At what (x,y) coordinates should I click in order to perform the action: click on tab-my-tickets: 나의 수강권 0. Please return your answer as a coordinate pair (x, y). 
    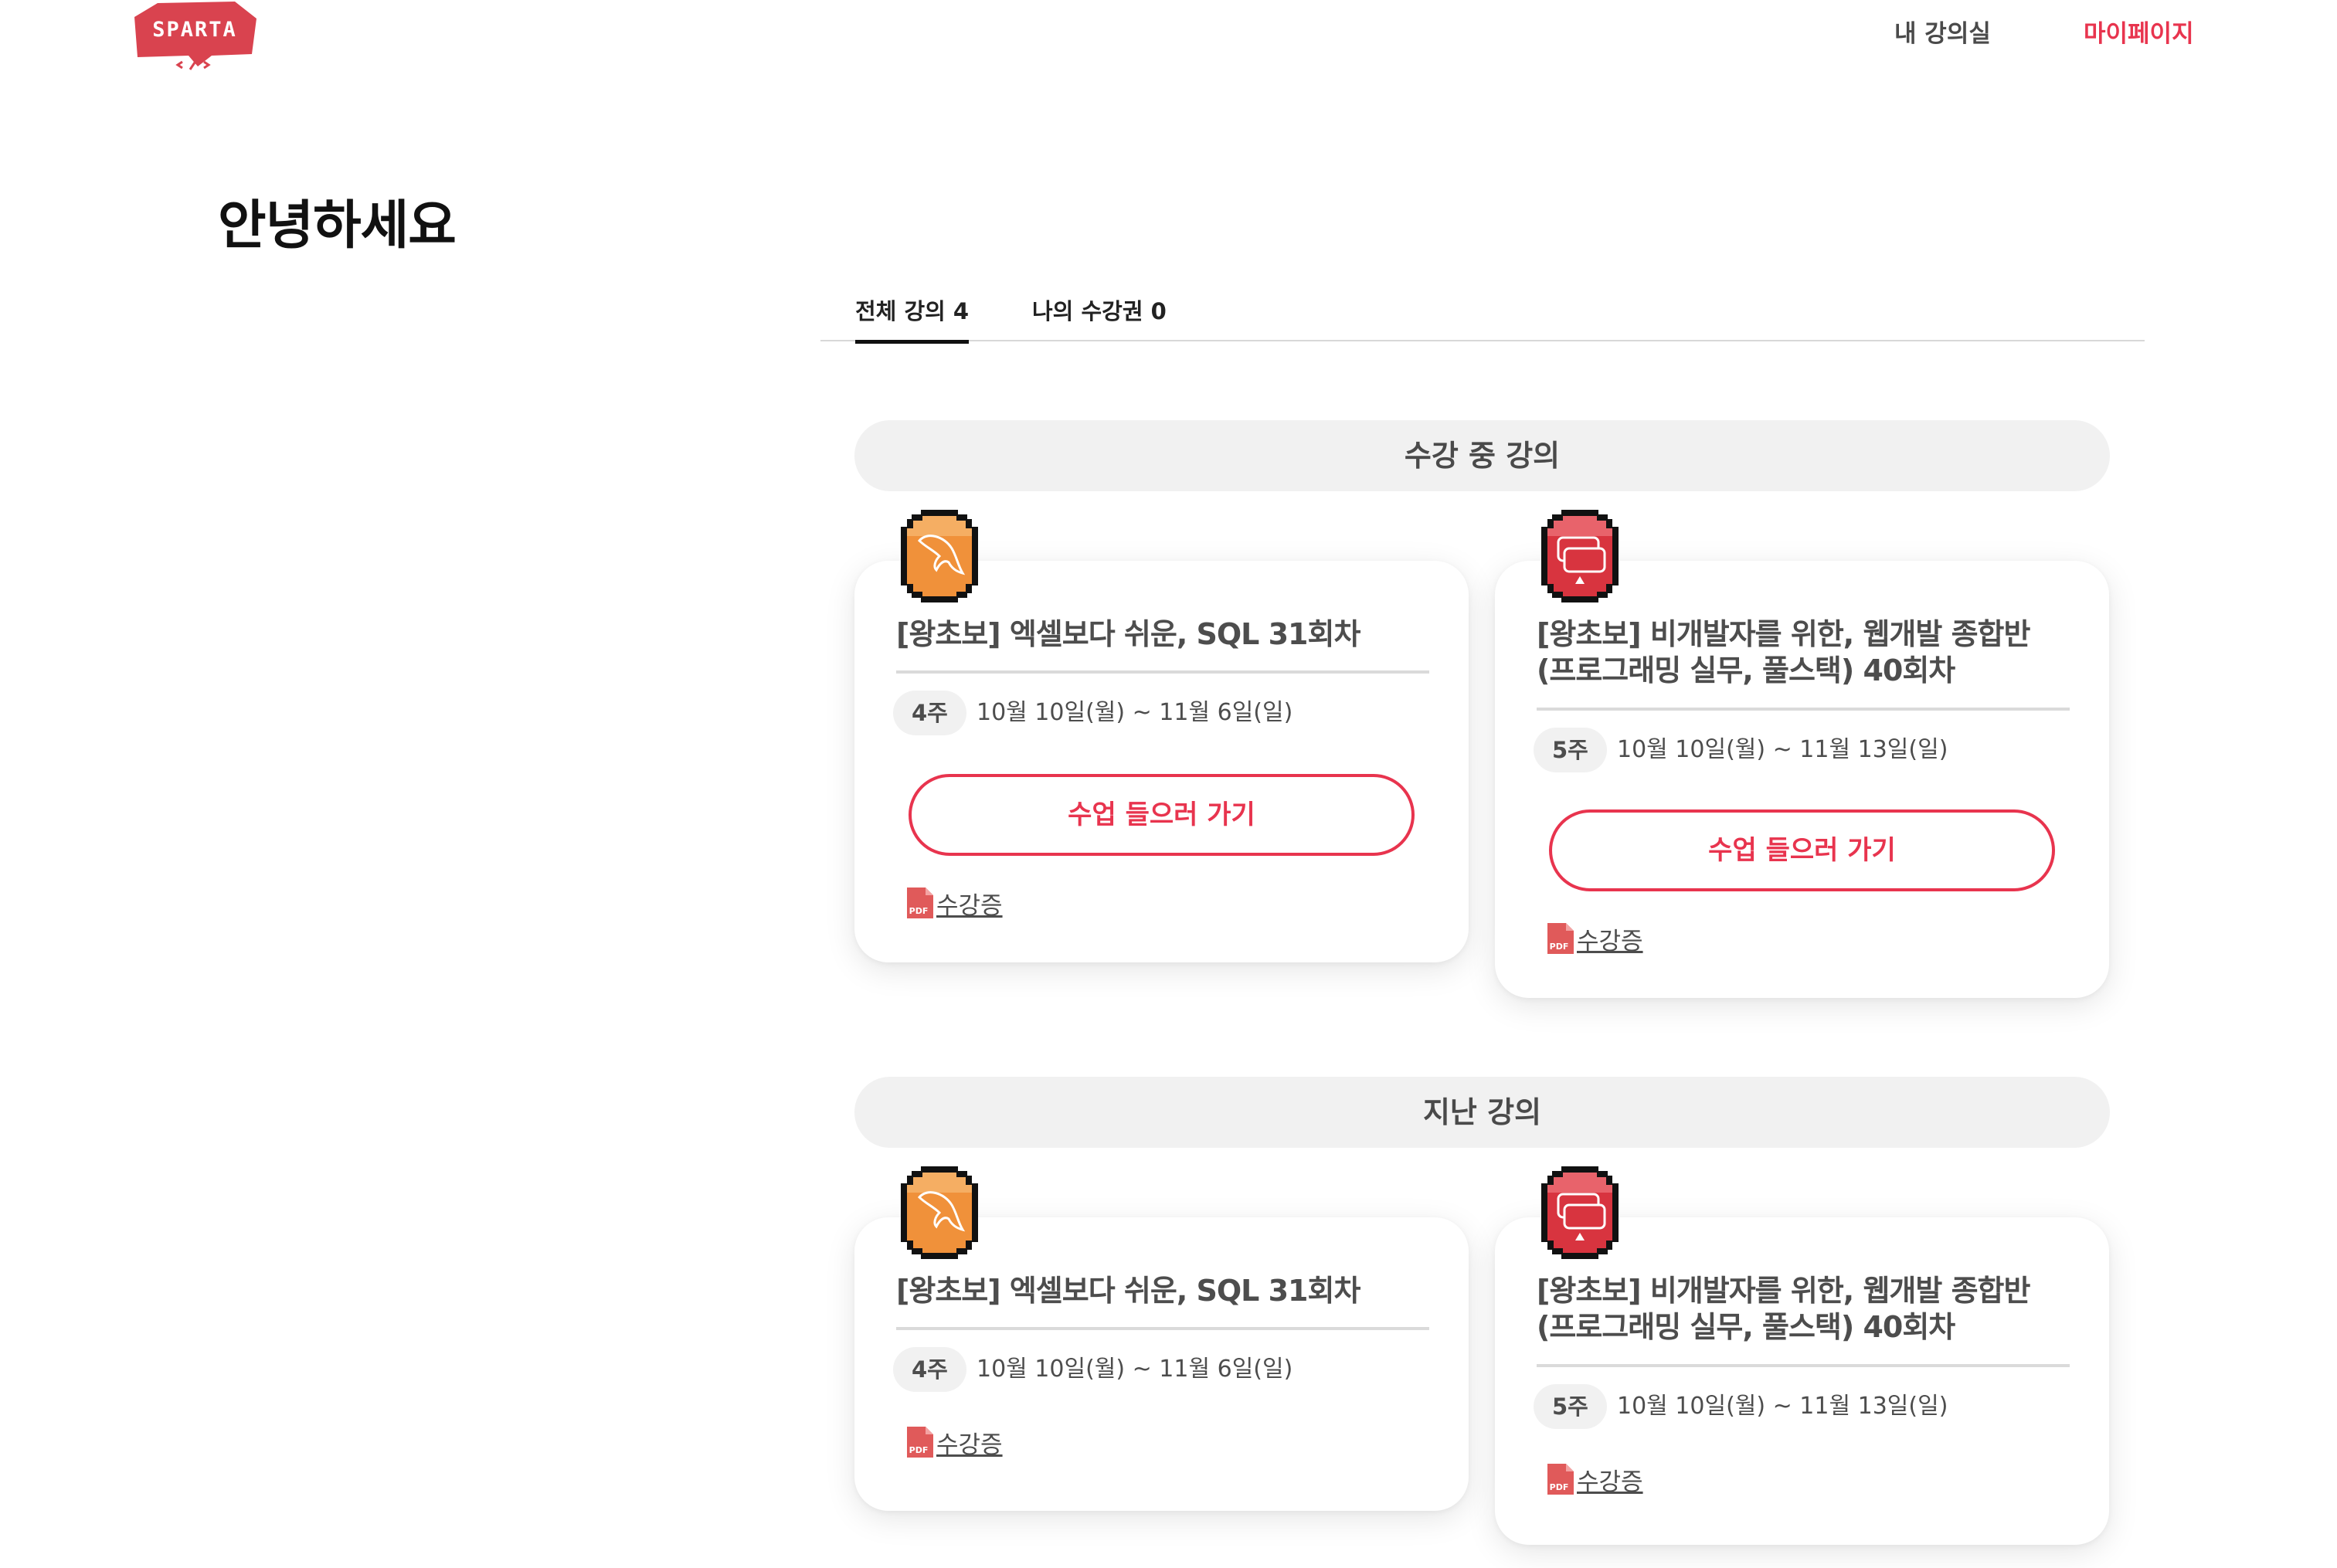
    Looking at the image, I should click on (1099, 317).